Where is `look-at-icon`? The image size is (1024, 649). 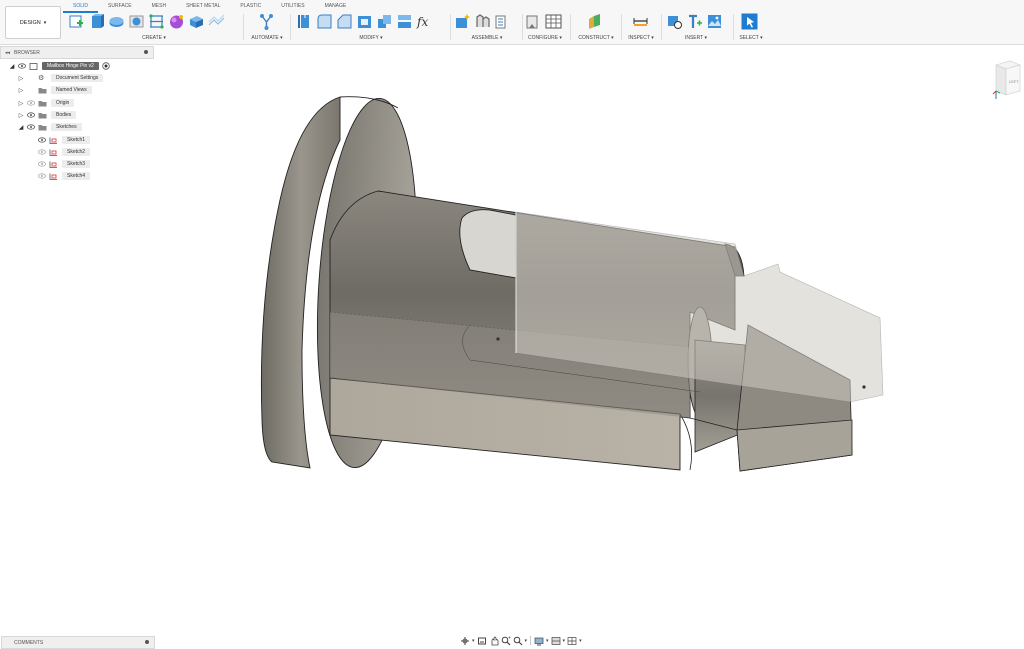 look-at-icon is located at coordinates (482, 641).